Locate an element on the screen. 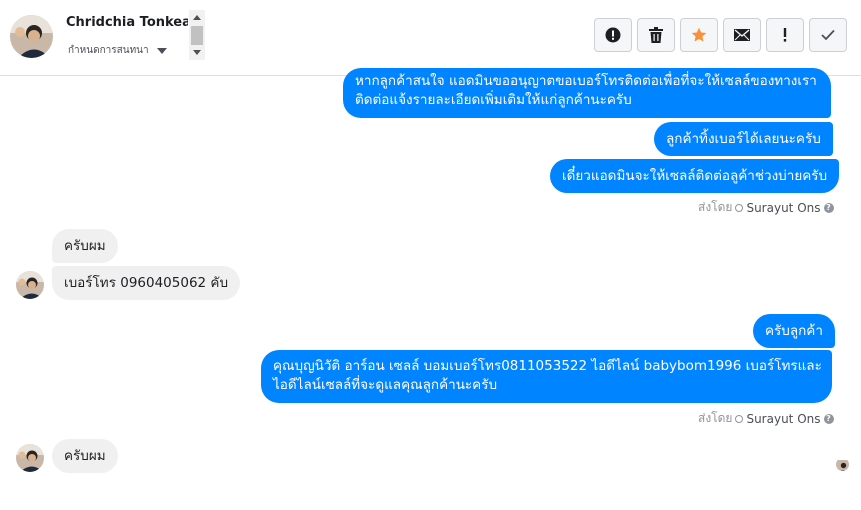  delete-button is located at coordinates (656, 35).